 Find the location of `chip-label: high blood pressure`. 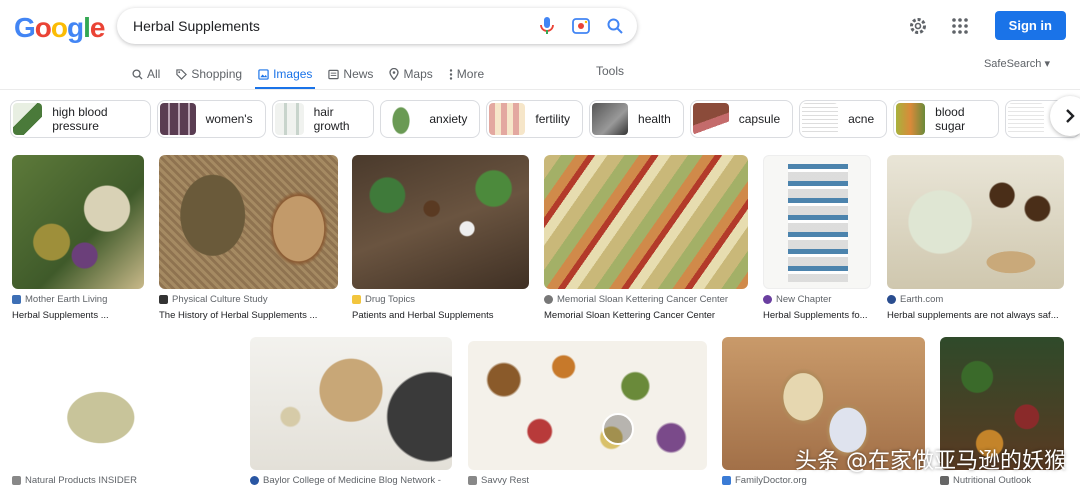

chip-label: high blood pressure is located at coordinates (80, 119).